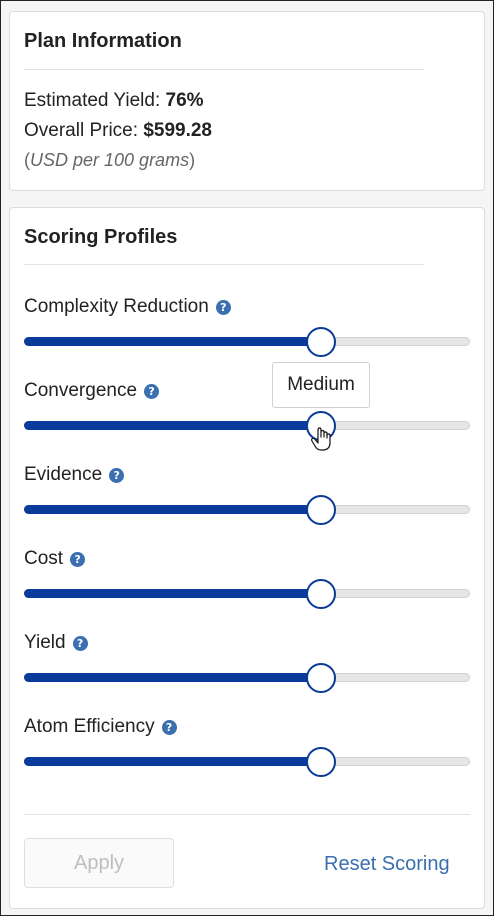  What do you see at coordinates (56, 643) in the screenshot?
I see `slider-label: Yield ?` at bounding box center [56, 643].